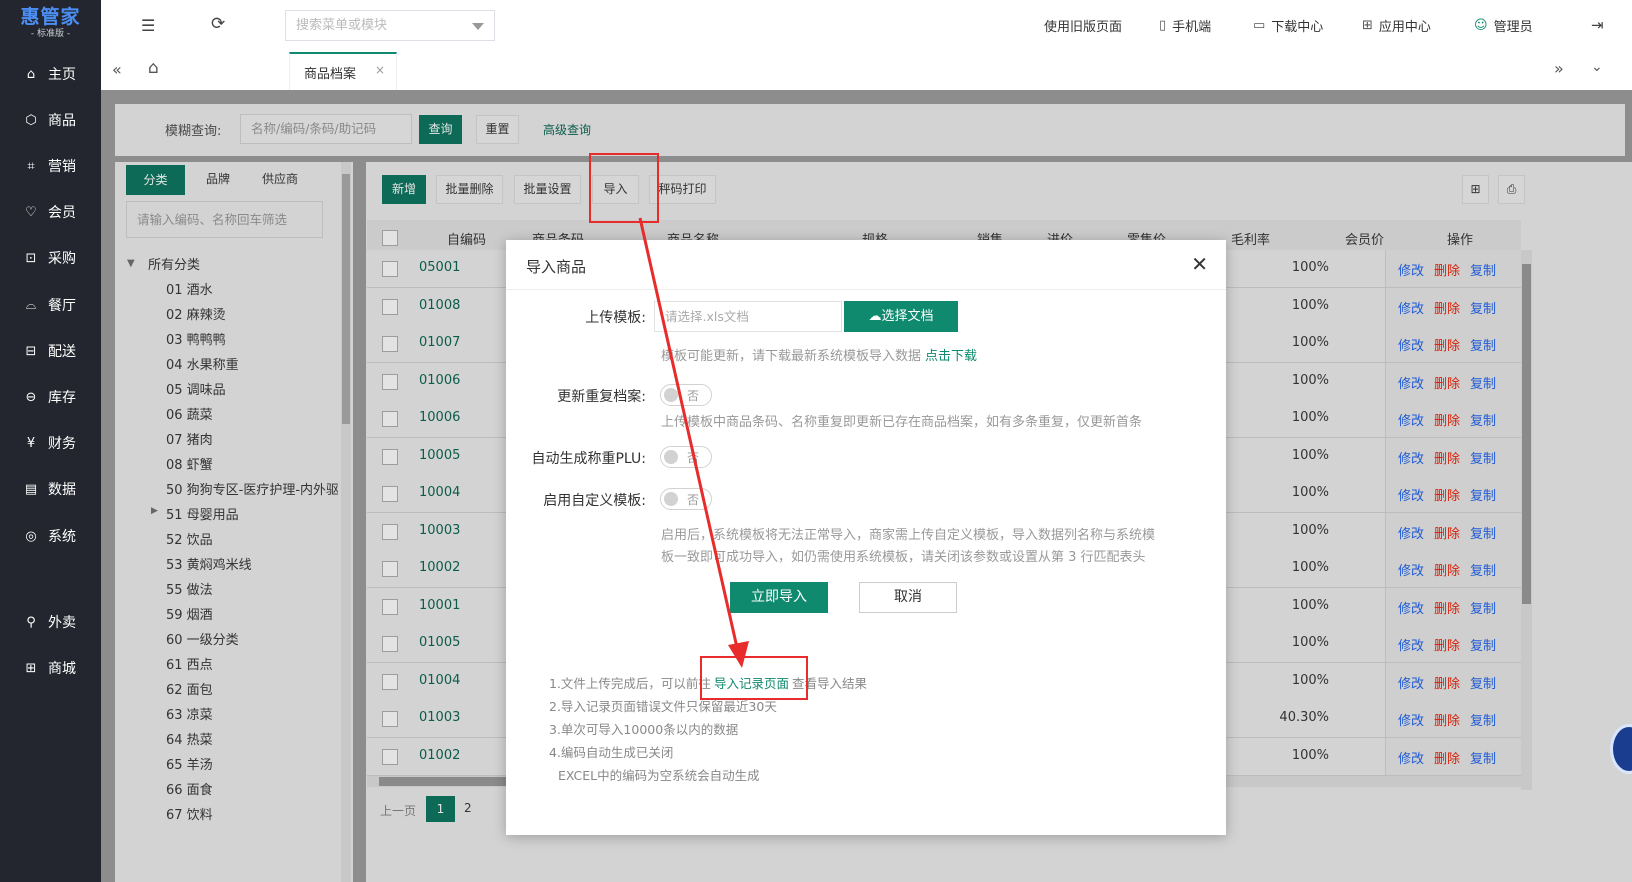  I want to click on cancel-button: 取消, so click(908, 597).